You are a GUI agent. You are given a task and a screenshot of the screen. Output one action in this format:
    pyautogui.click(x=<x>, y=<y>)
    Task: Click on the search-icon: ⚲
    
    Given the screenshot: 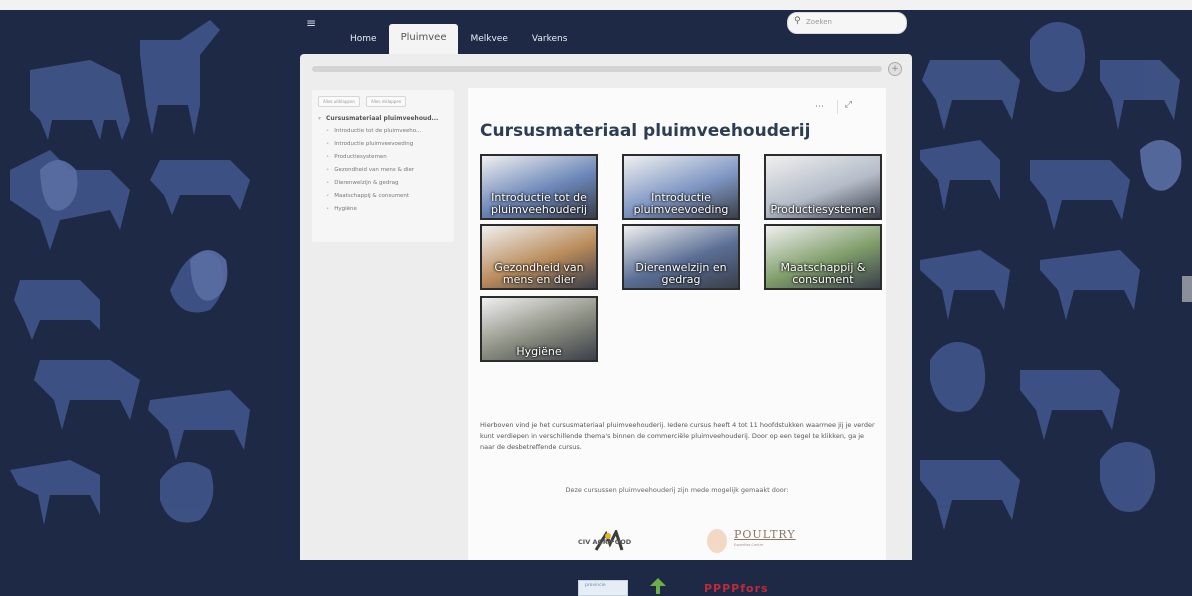 What is the action you would take?
    pyautogui.click(x=797, y=21)
    